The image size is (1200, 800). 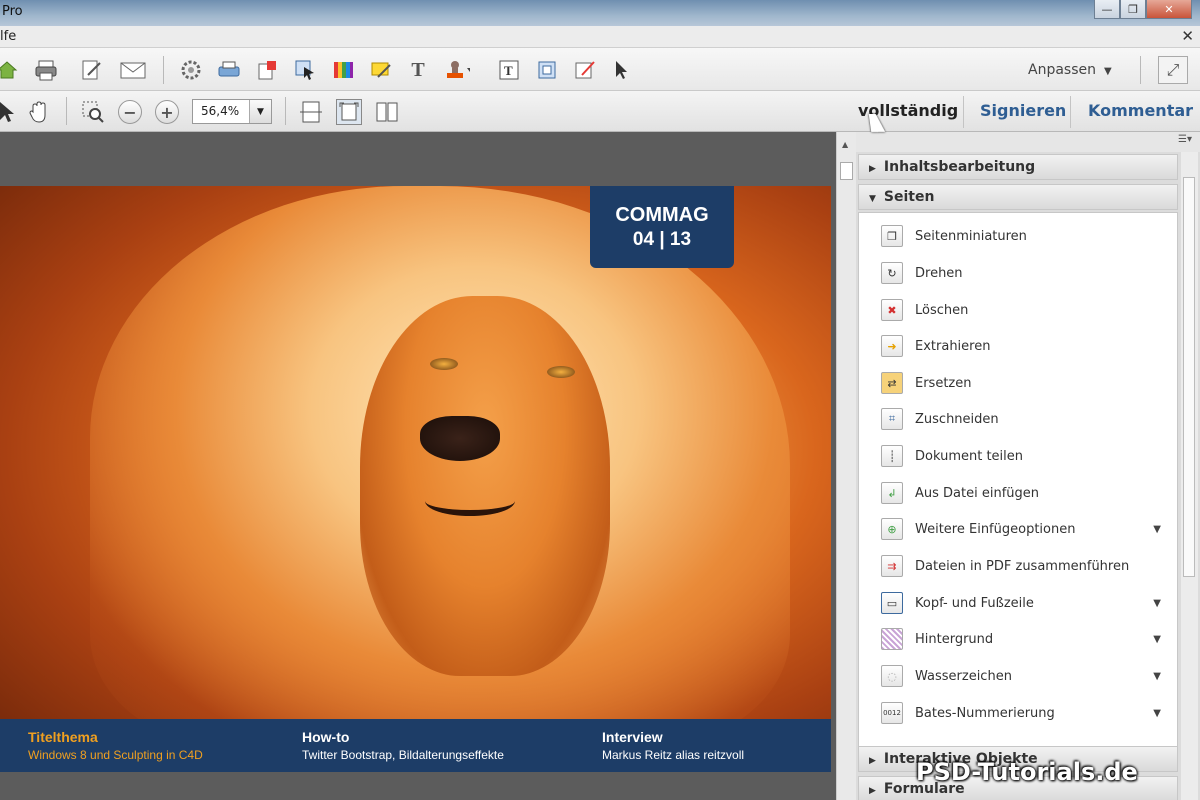 What do you see at coordinates (418, 70) in the screenshot?
I see `text-icon: T` at bounding box center [418, 70].